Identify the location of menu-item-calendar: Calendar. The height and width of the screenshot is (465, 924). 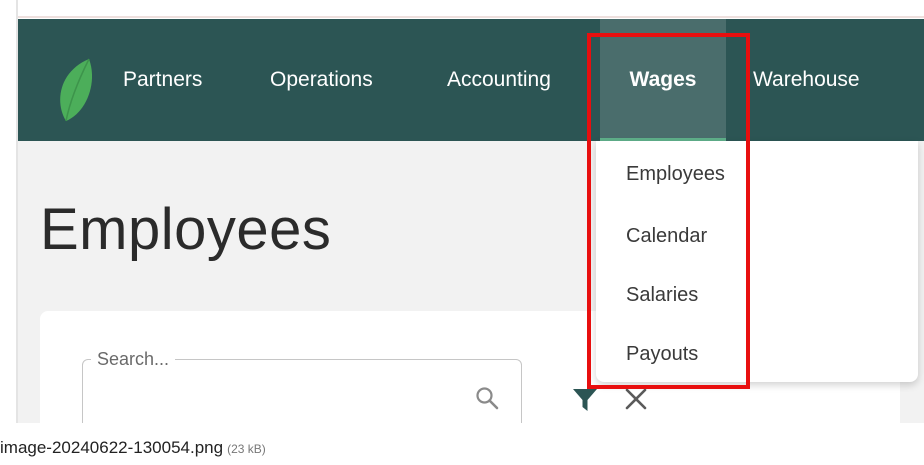
(666, 236).